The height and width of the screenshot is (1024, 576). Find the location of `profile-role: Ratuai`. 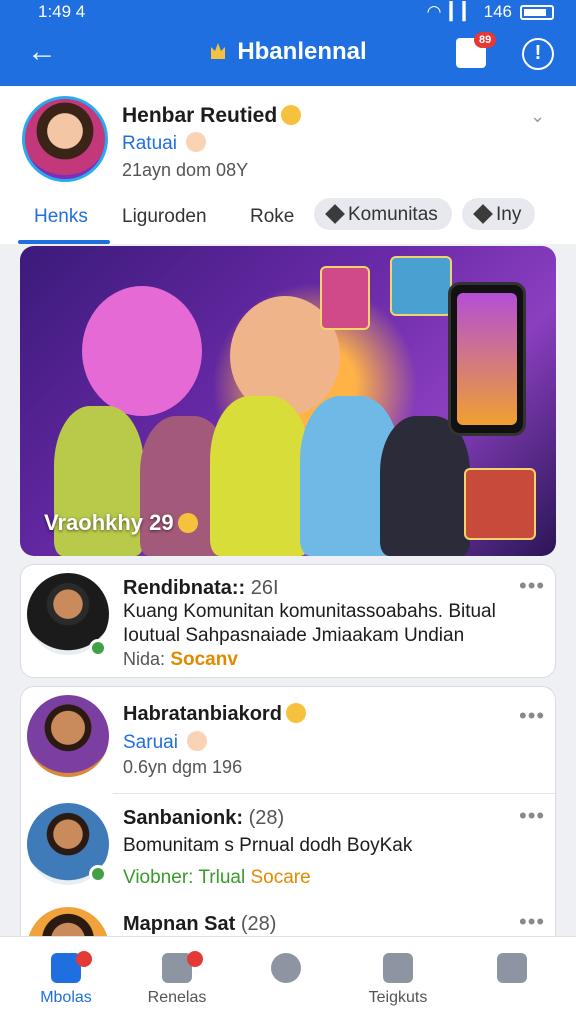

profile-role: Ratuai is located at coordinates (164, 143).